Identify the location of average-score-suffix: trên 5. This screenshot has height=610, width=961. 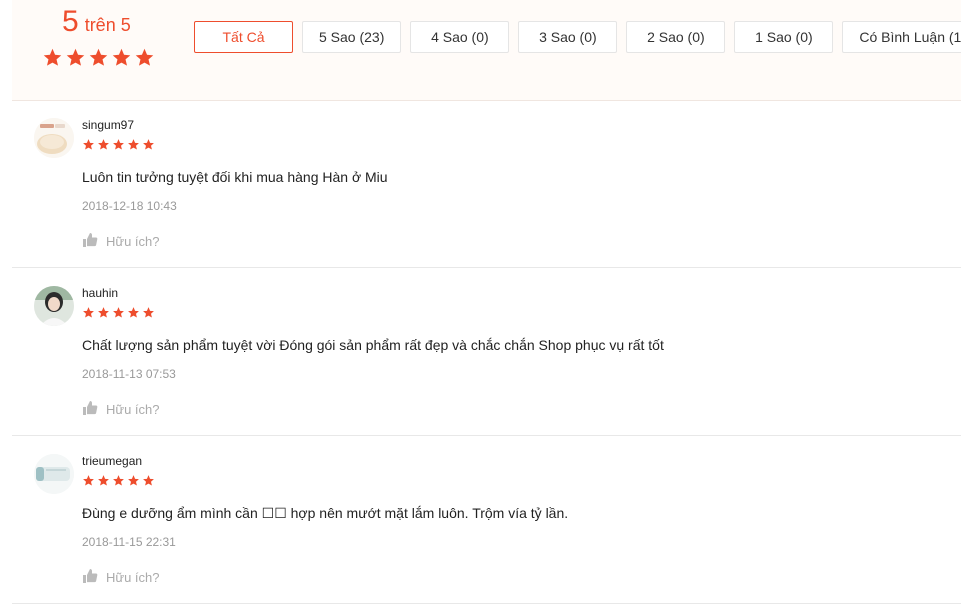
(107, 25).